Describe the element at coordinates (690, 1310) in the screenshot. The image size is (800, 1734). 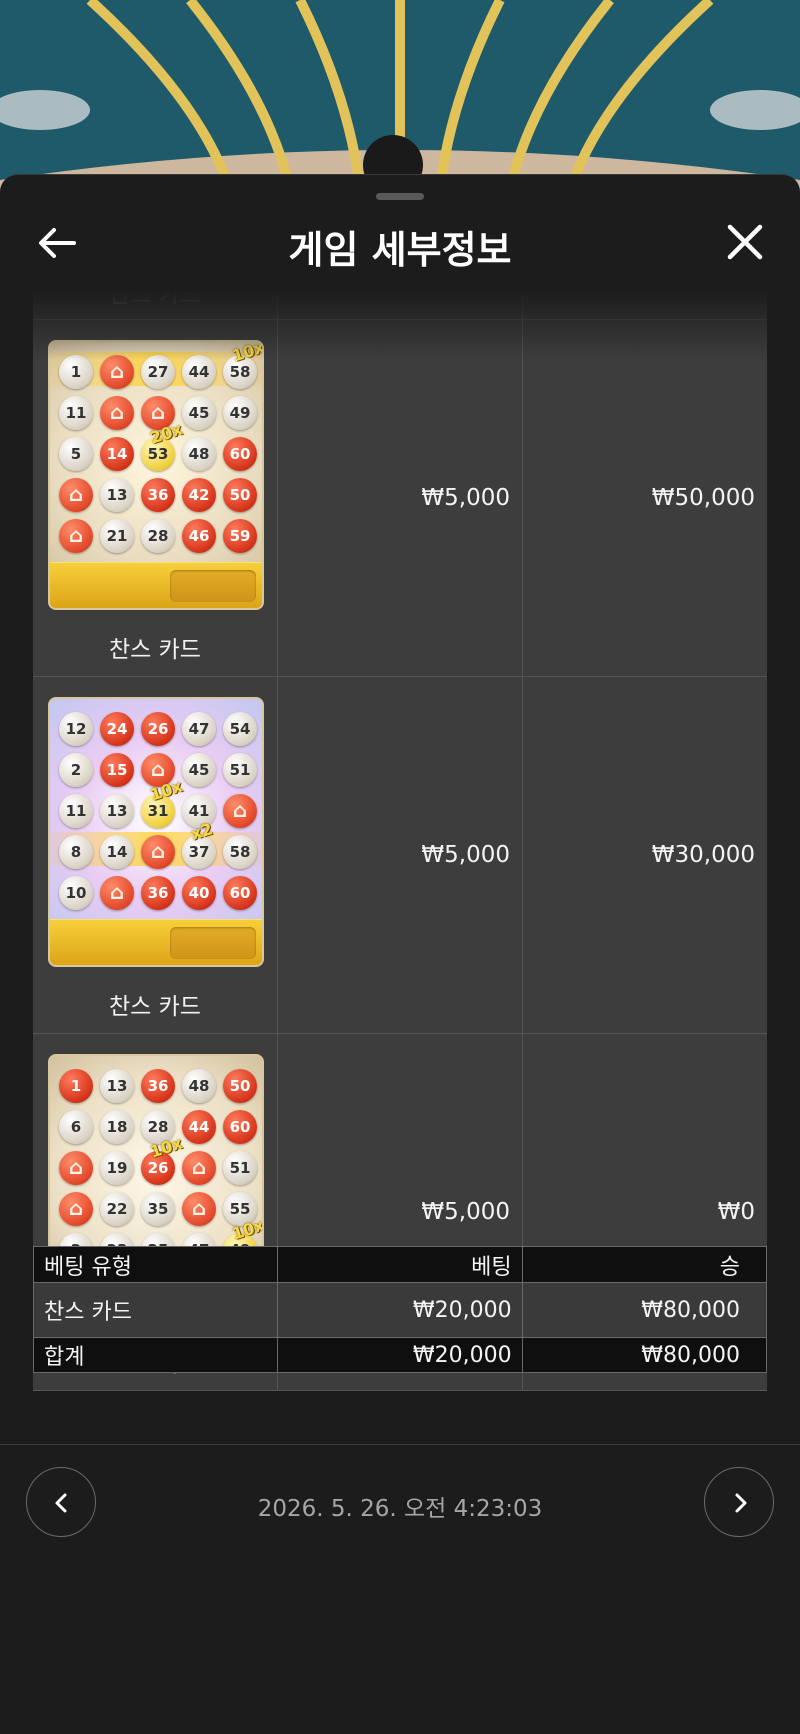
I see `win-amount-cell: ₩80,000` at that location.